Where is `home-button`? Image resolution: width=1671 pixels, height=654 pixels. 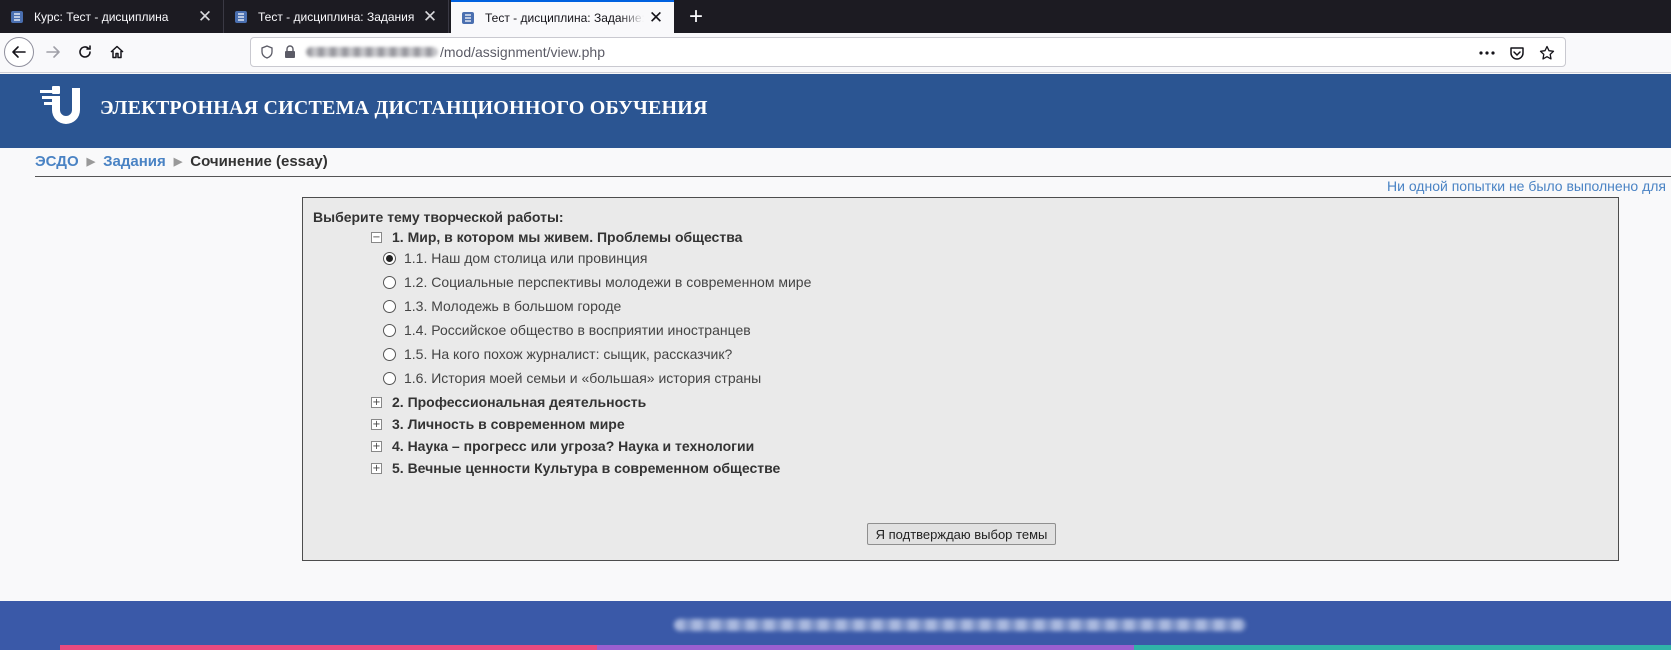 home-button is located at coordinates (117, 52).